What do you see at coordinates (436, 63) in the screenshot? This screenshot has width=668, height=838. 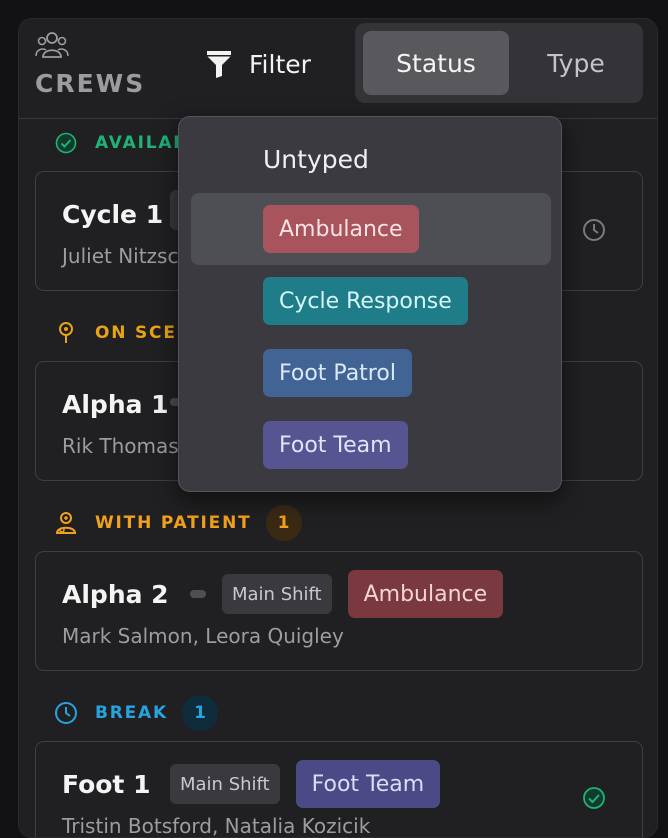 I see `segment-status: Status` at bounding box center [436, 63].